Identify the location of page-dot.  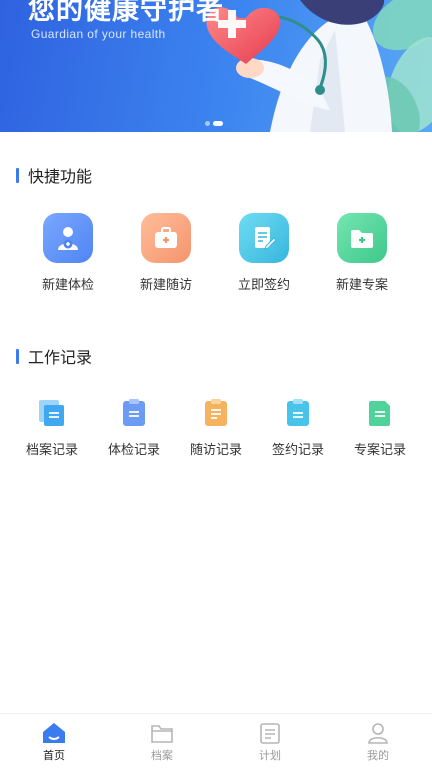
(207, 123).